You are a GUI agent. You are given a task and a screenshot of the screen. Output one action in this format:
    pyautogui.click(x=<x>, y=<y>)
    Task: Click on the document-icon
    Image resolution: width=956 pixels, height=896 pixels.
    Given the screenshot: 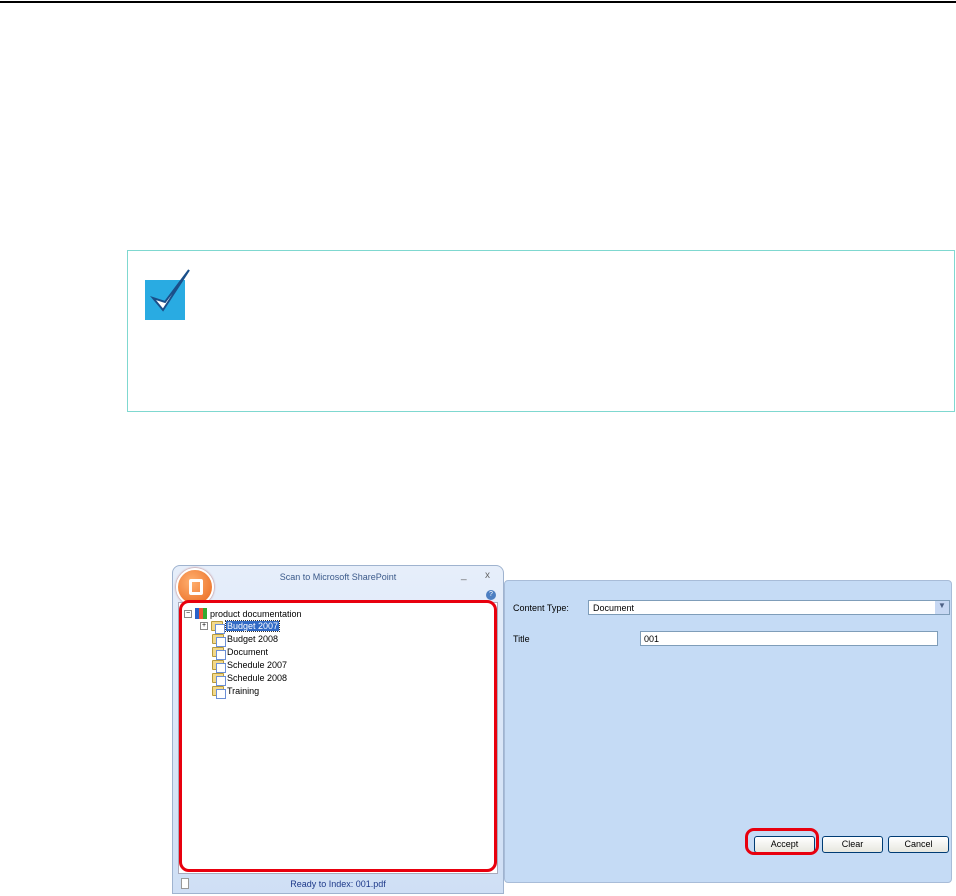 What is the action you would take?
    pyautogui.click(x=185, y=883)
    